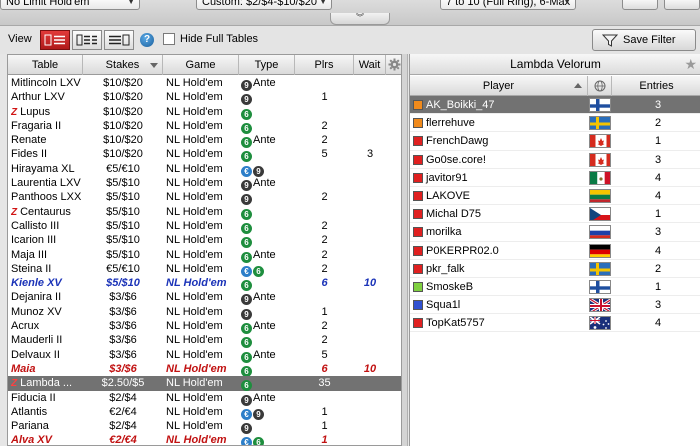 This screenshot has width=700, height=446. I want to click on hide-full-tables-label: Hide Full Tables, so click(219, 39).